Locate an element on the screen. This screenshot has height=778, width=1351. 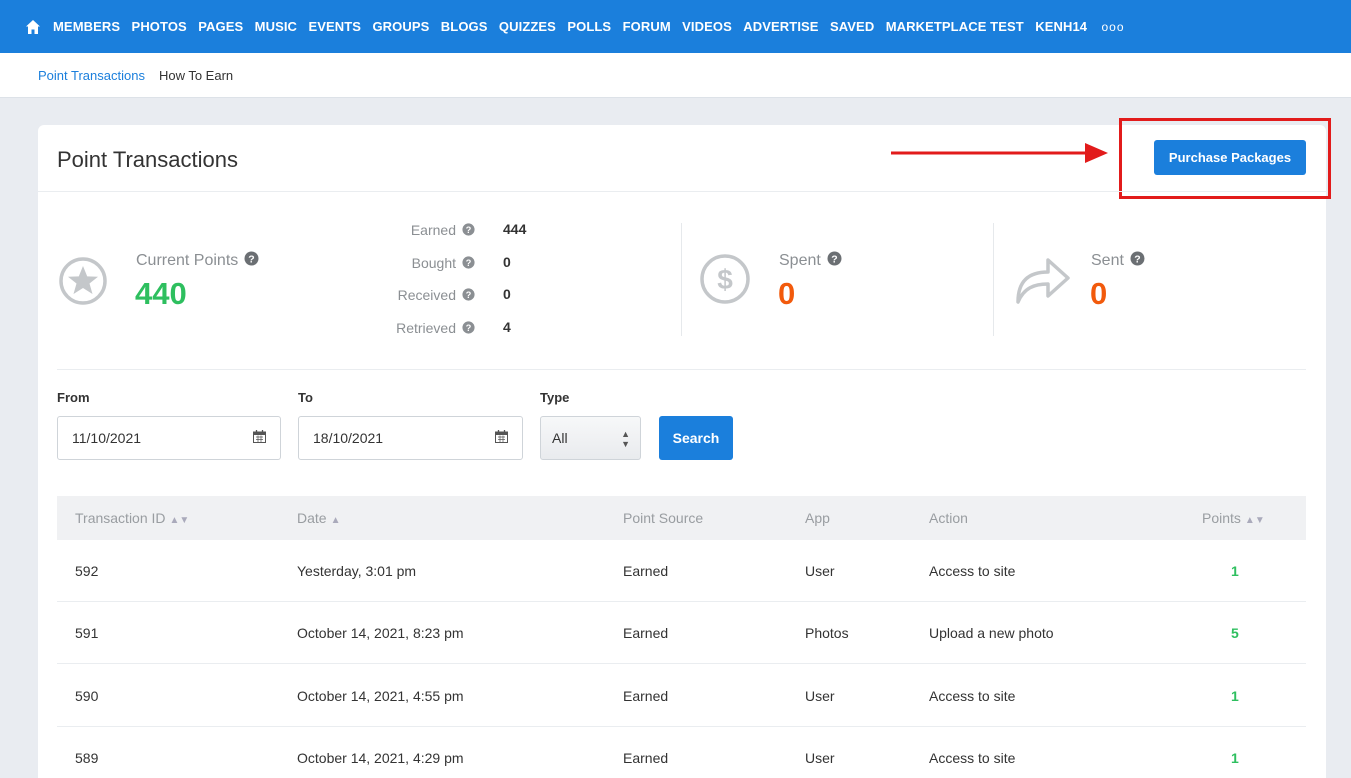
transaction-id-cell: 592 is located at coordinates (87, 571).